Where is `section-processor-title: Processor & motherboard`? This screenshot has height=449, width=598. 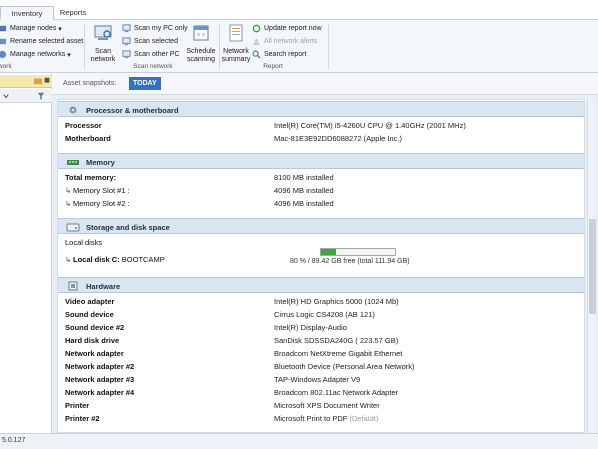 section-processor-title: Processor & motherboard is located at coordinates (132, 110).